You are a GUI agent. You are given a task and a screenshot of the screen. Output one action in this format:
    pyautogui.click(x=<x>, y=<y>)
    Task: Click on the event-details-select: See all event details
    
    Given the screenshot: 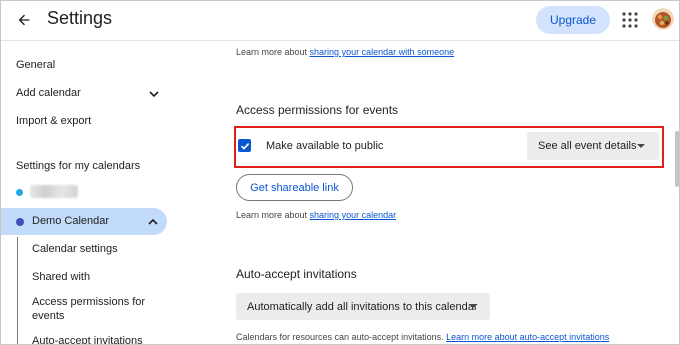 What is the action you would take?
    pyautogui.click(x=593, y=146)
    